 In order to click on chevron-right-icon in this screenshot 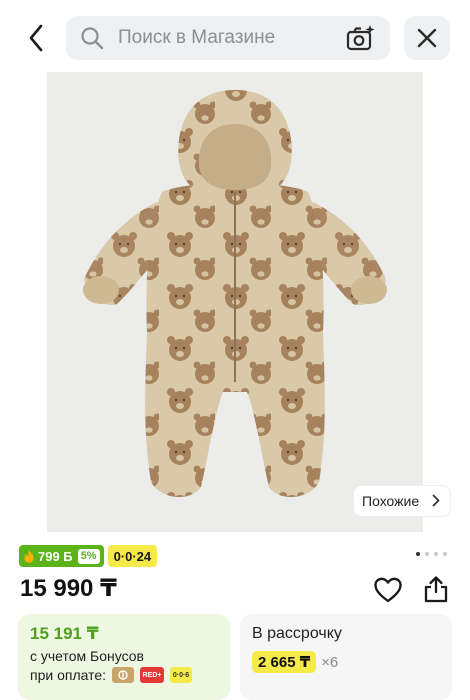, I will do `click(436, 500)`.